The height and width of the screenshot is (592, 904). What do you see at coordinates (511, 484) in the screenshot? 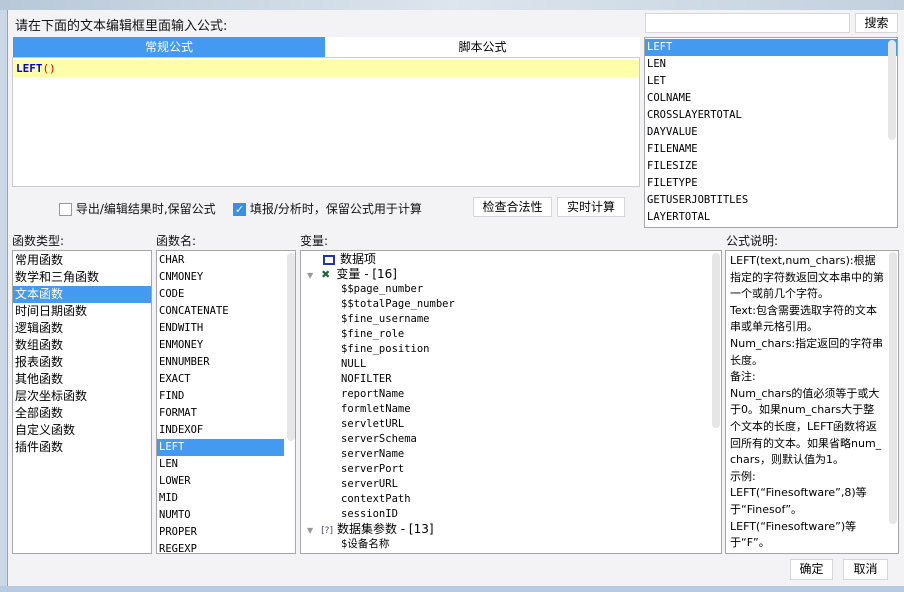
I see `tree-leaf: serverURL` at bounding box center [511, 484].